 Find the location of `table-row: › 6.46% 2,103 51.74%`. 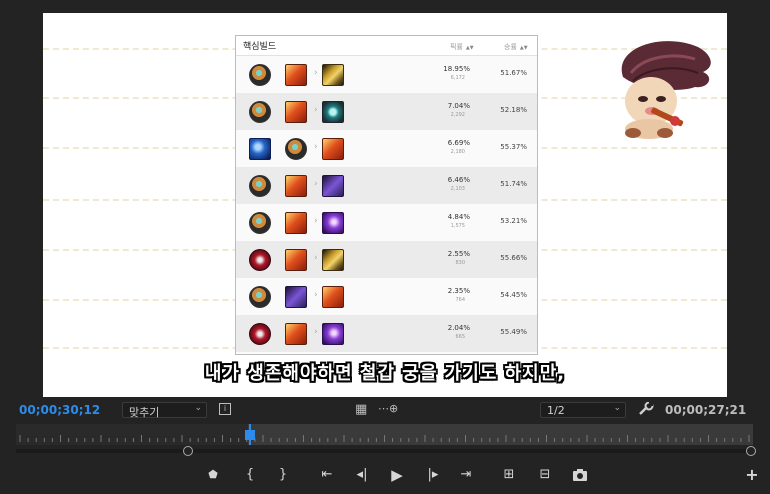

table-row: › 6.46% 2,103 51.74% is located at coordinates (386, 185).